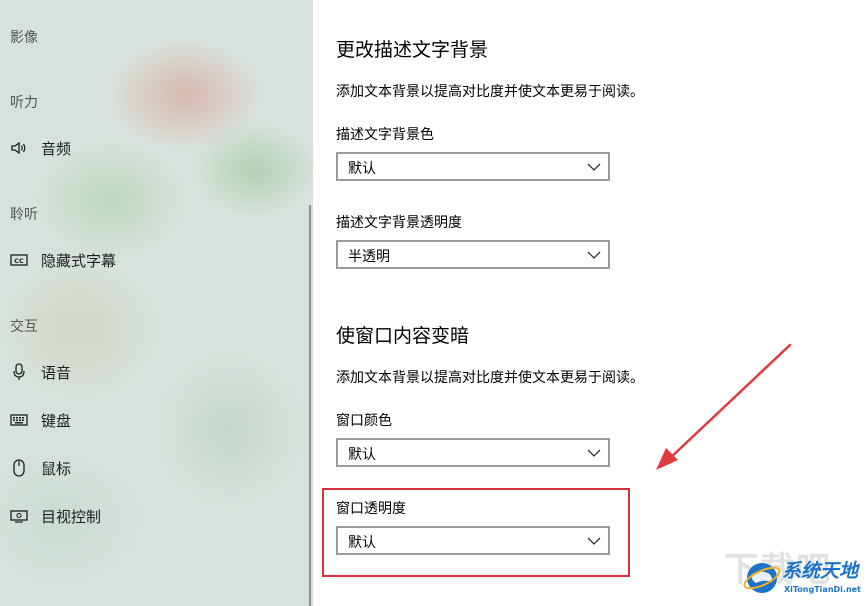 The height and width of the screenshot is (606, 868). Describe the element at coordinates (56, 148) in the screenshot. I see `sidebar-item-label: 音频` at that location.